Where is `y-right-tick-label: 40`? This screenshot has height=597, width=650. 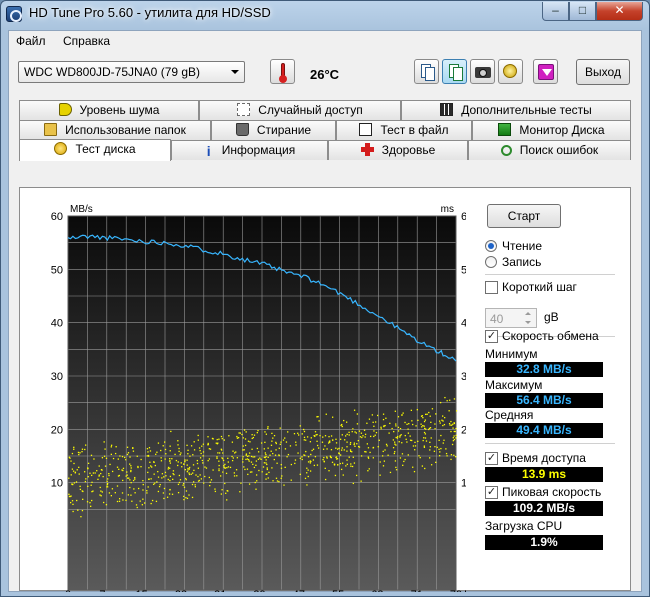
y-right-tick-label: 40 is located at coordinates (463, 324).